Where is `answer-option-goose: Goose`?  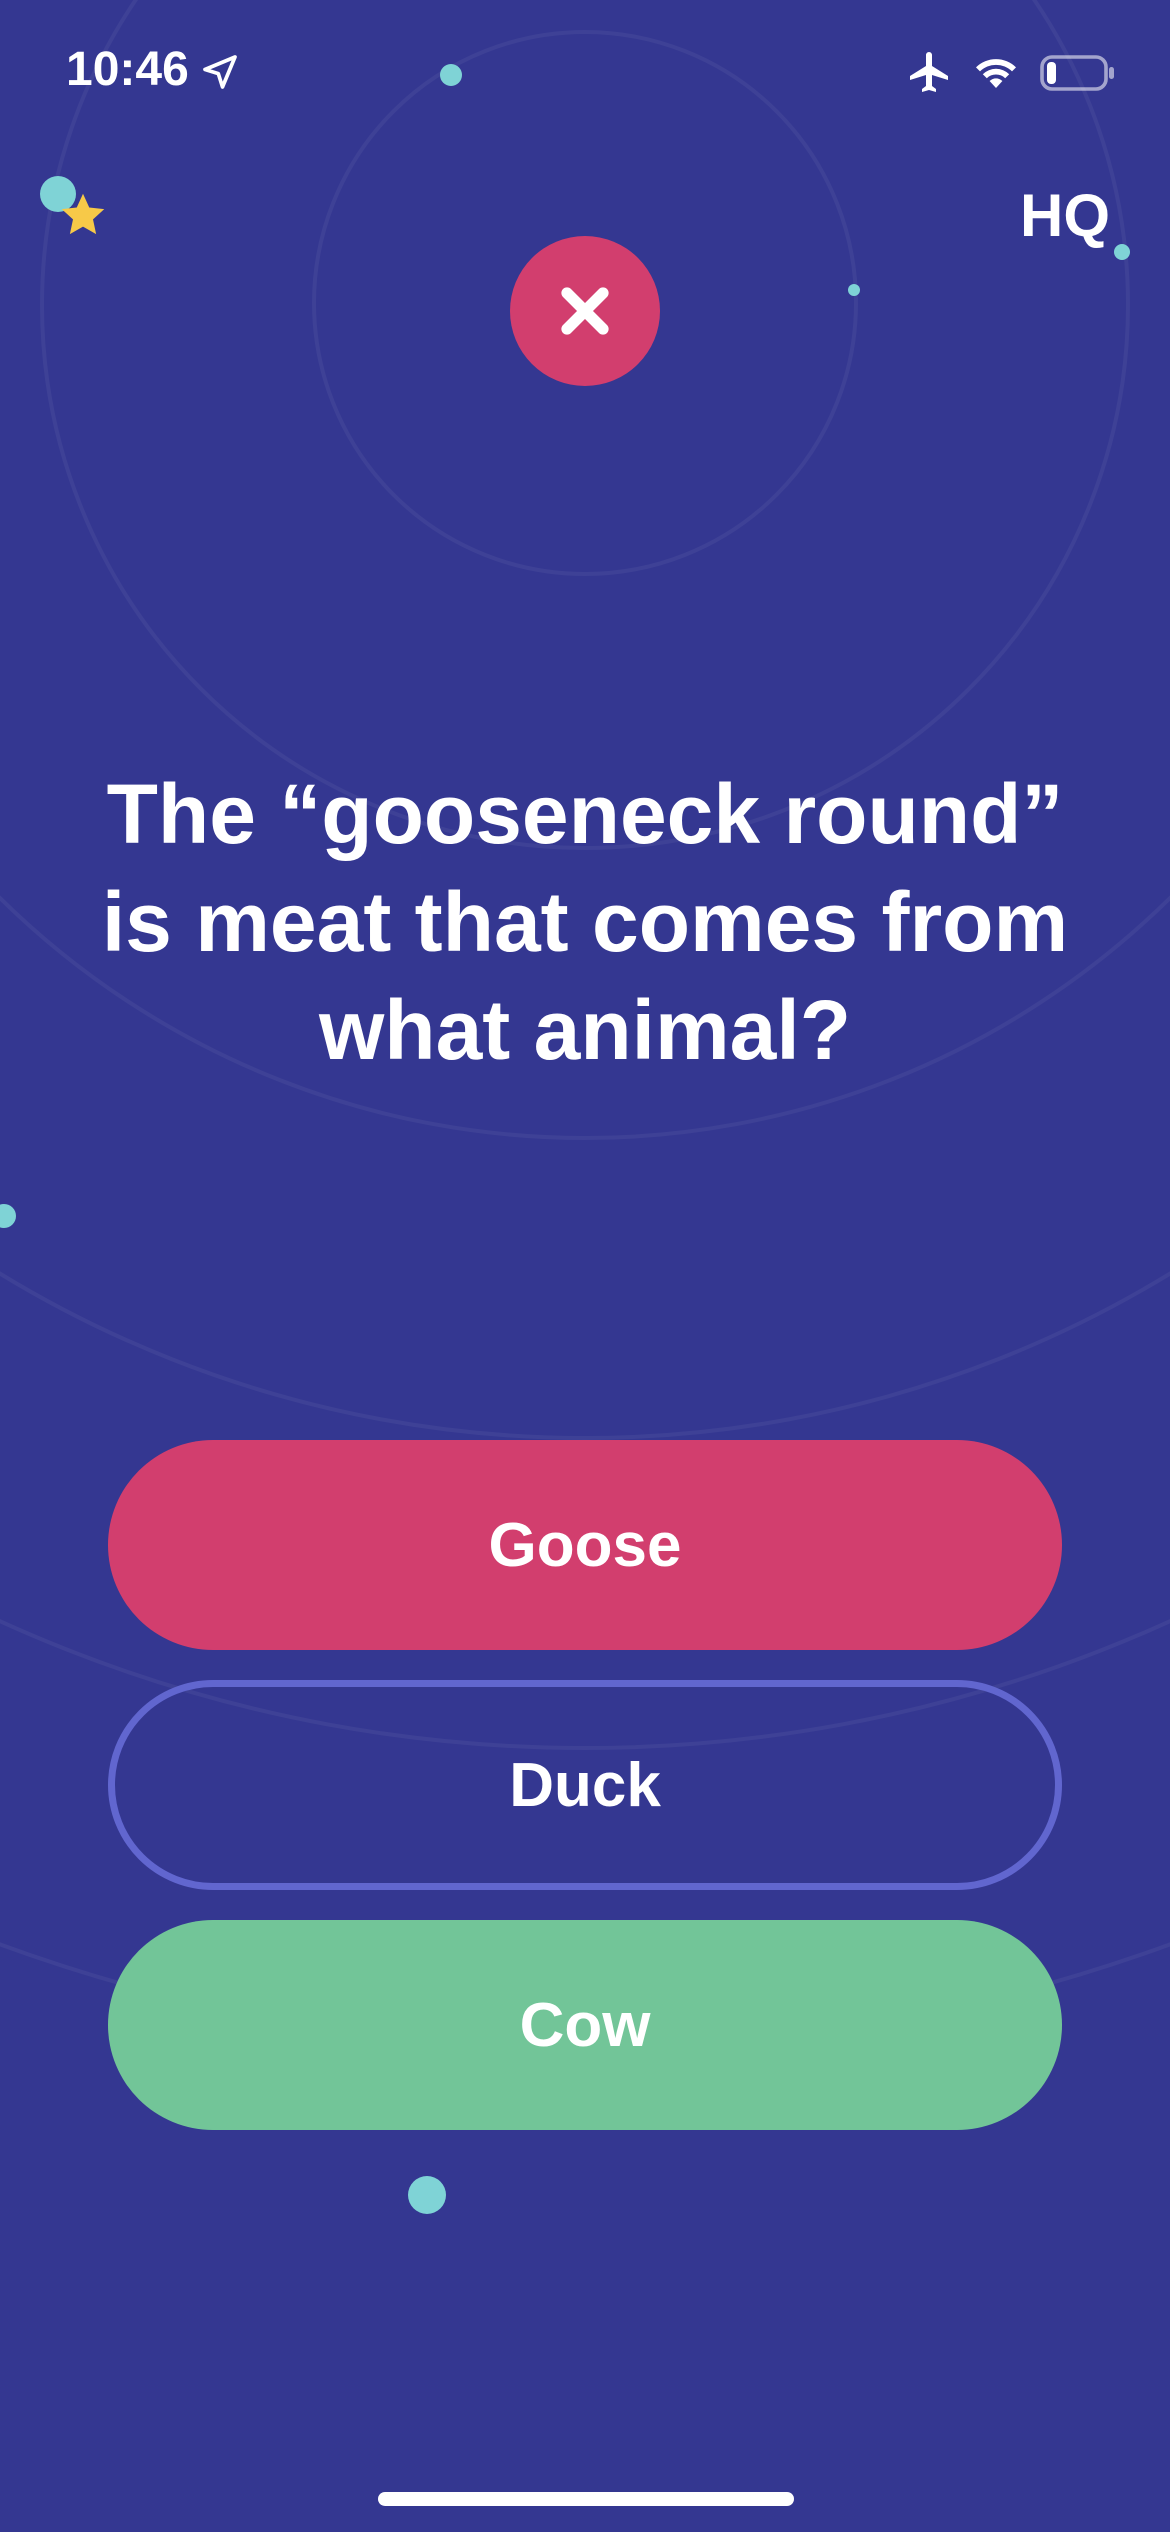 answer-option-goose: Goose is located at coordinates (585, 1545).